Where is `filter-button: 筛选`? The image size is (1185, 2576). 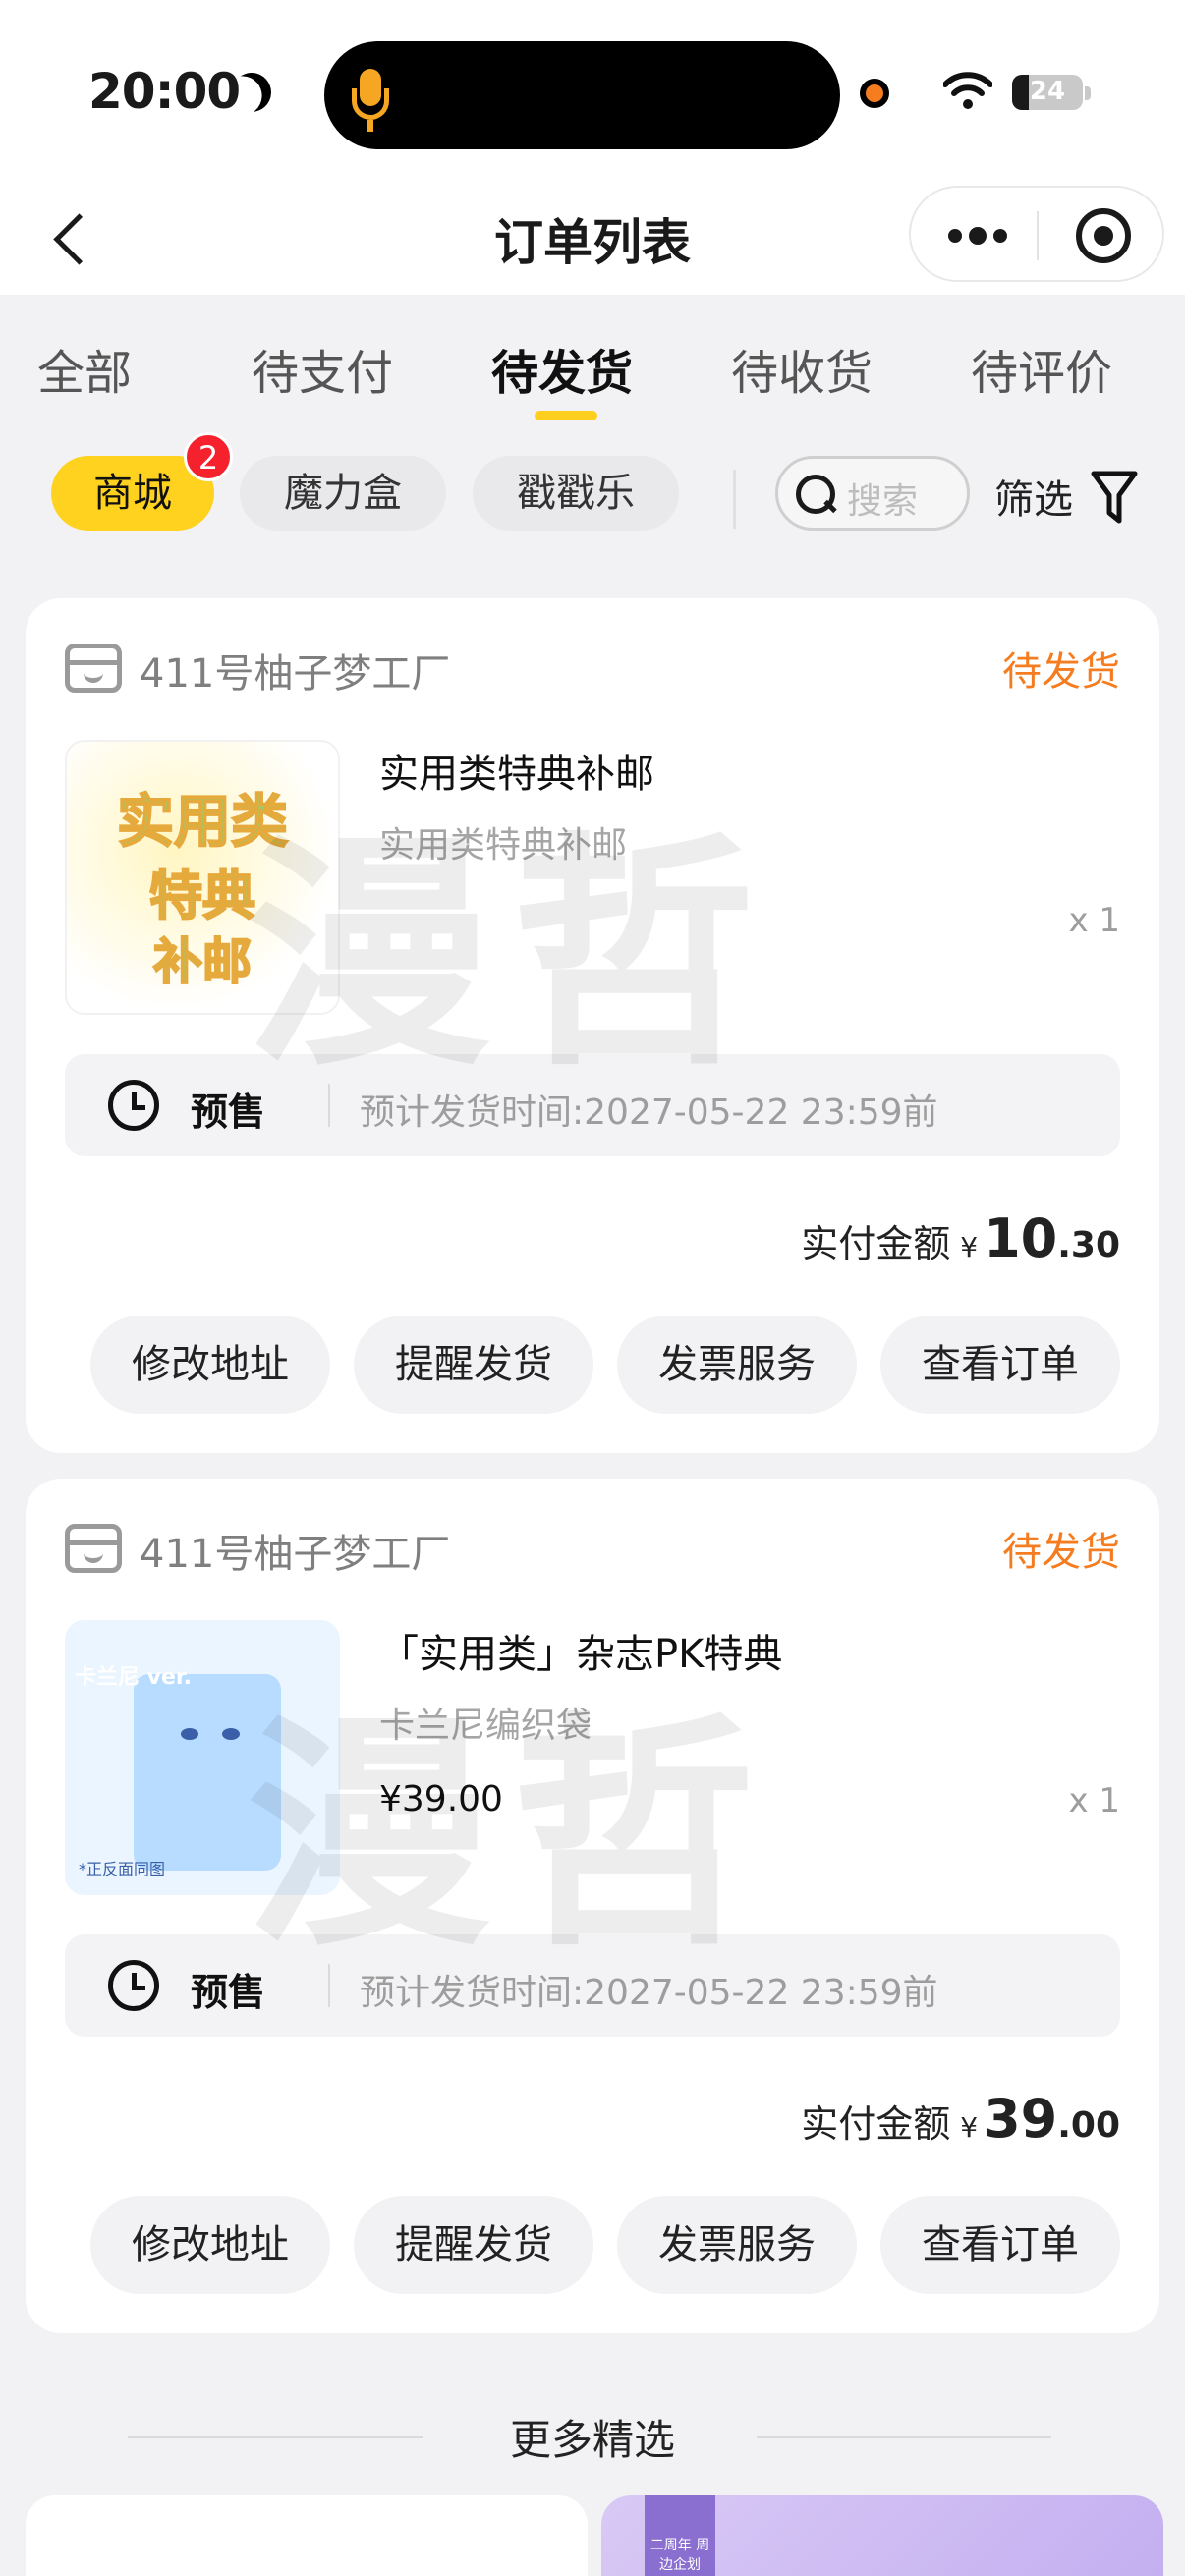
filter-button: 筛选 is located at coordinates (1034, 496).